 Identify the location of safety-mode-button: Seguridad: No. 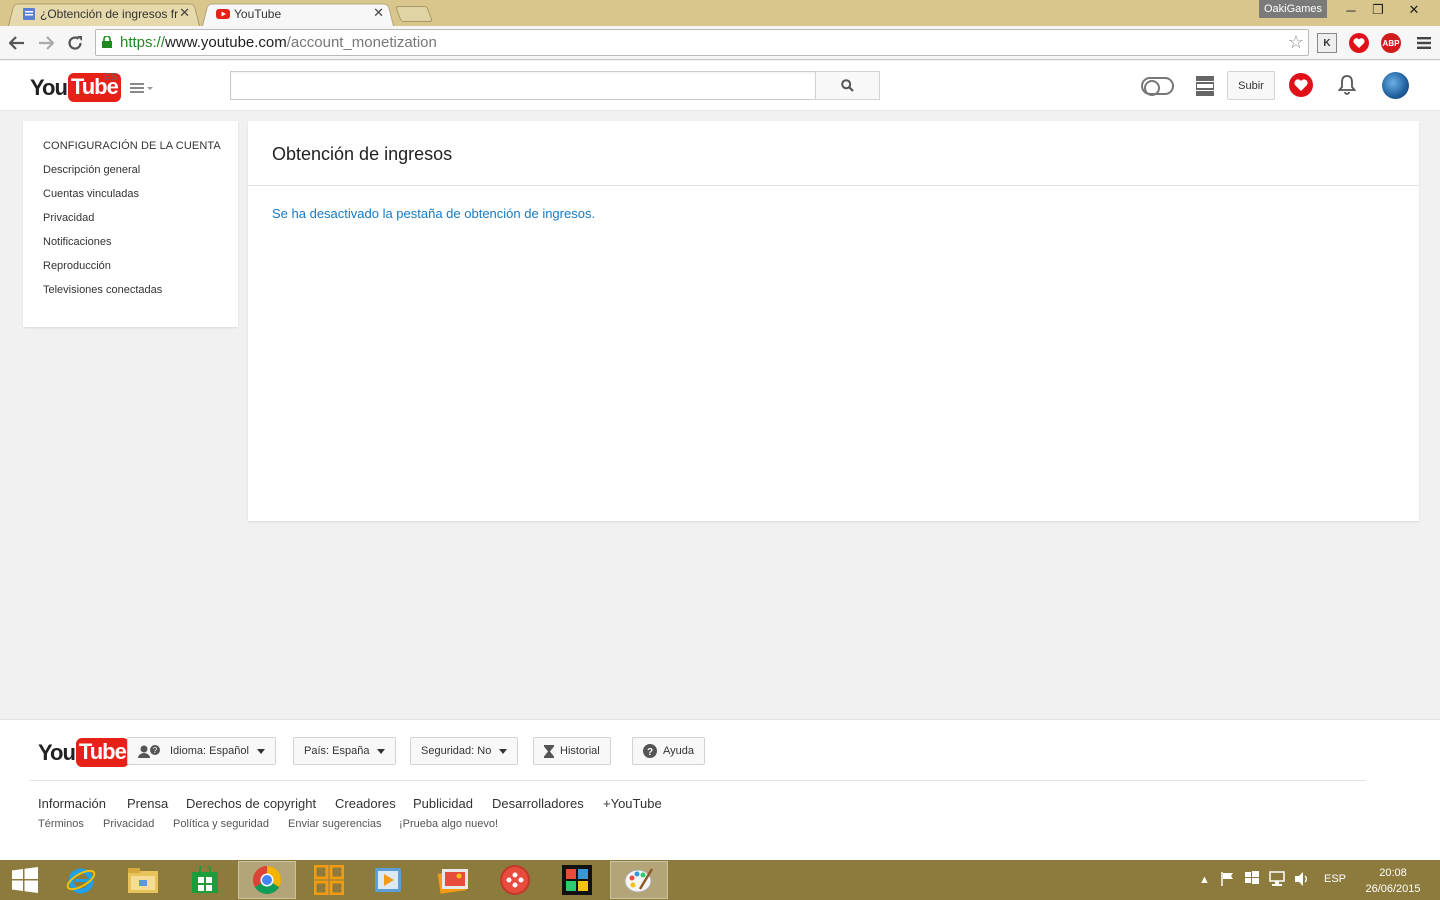
(464, 751).